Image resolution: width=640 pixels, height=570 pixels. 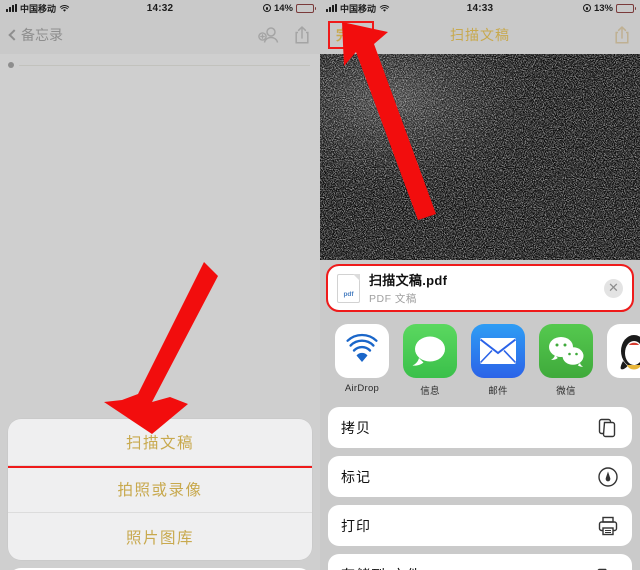 What do you see at coordinates (384, 567) in the screenshot?
I see `action-label: 存储到“文件”` at bounding box center [384, 567].